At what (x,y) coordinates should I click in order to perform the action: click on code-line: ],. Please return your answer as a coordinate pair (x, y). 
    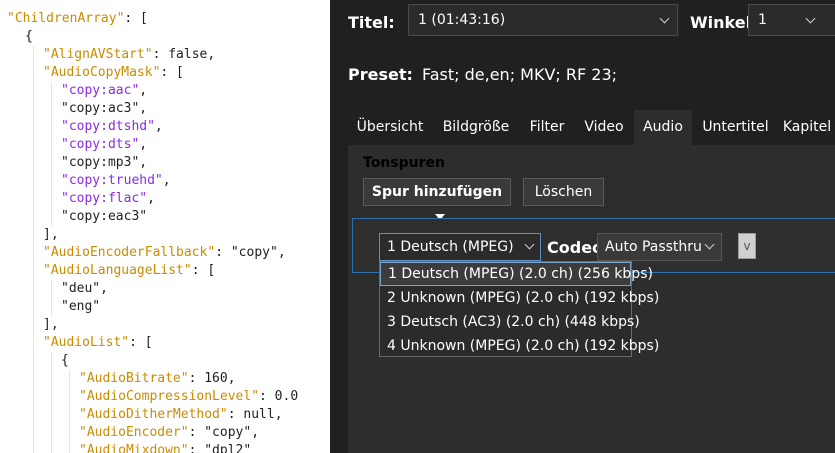
    Looking at the image, I should click on (165, 235).